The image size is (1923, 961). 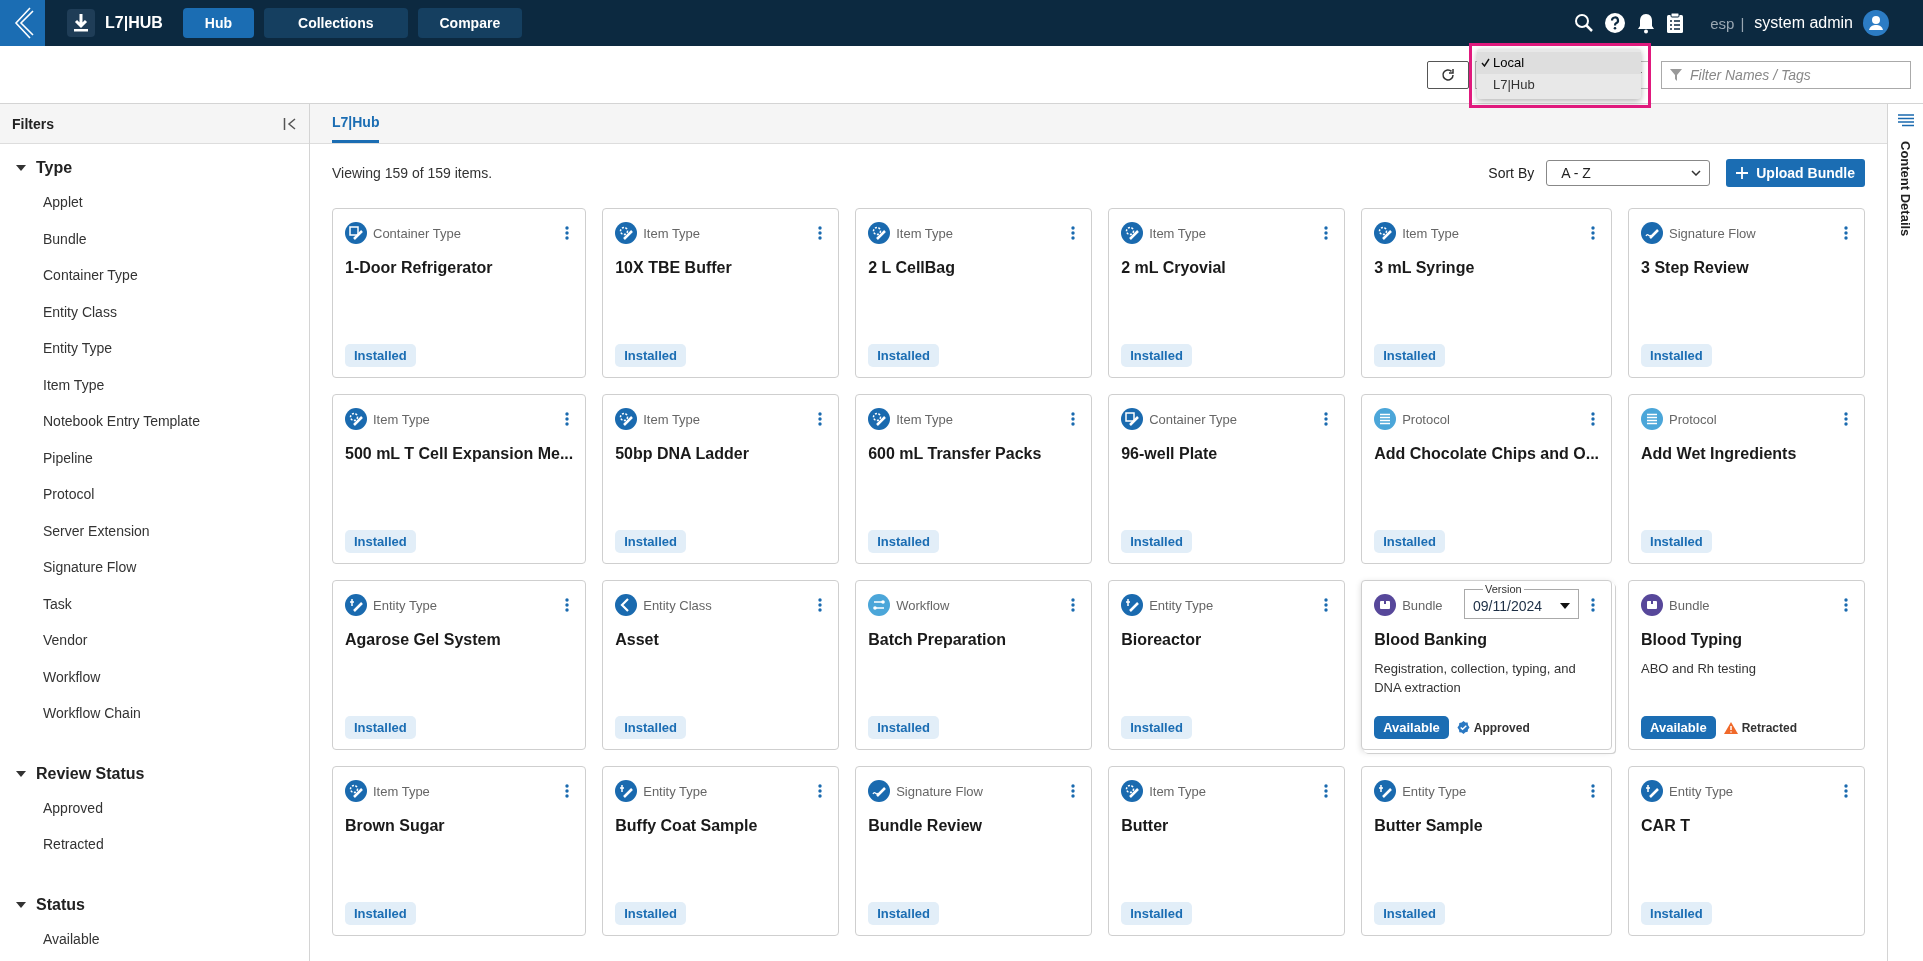 What do you see at coordinates (1795, 173) in the screenshot?
I see `upload-bundle-button: Upload Bundle` at bounding box center [1795, 173].